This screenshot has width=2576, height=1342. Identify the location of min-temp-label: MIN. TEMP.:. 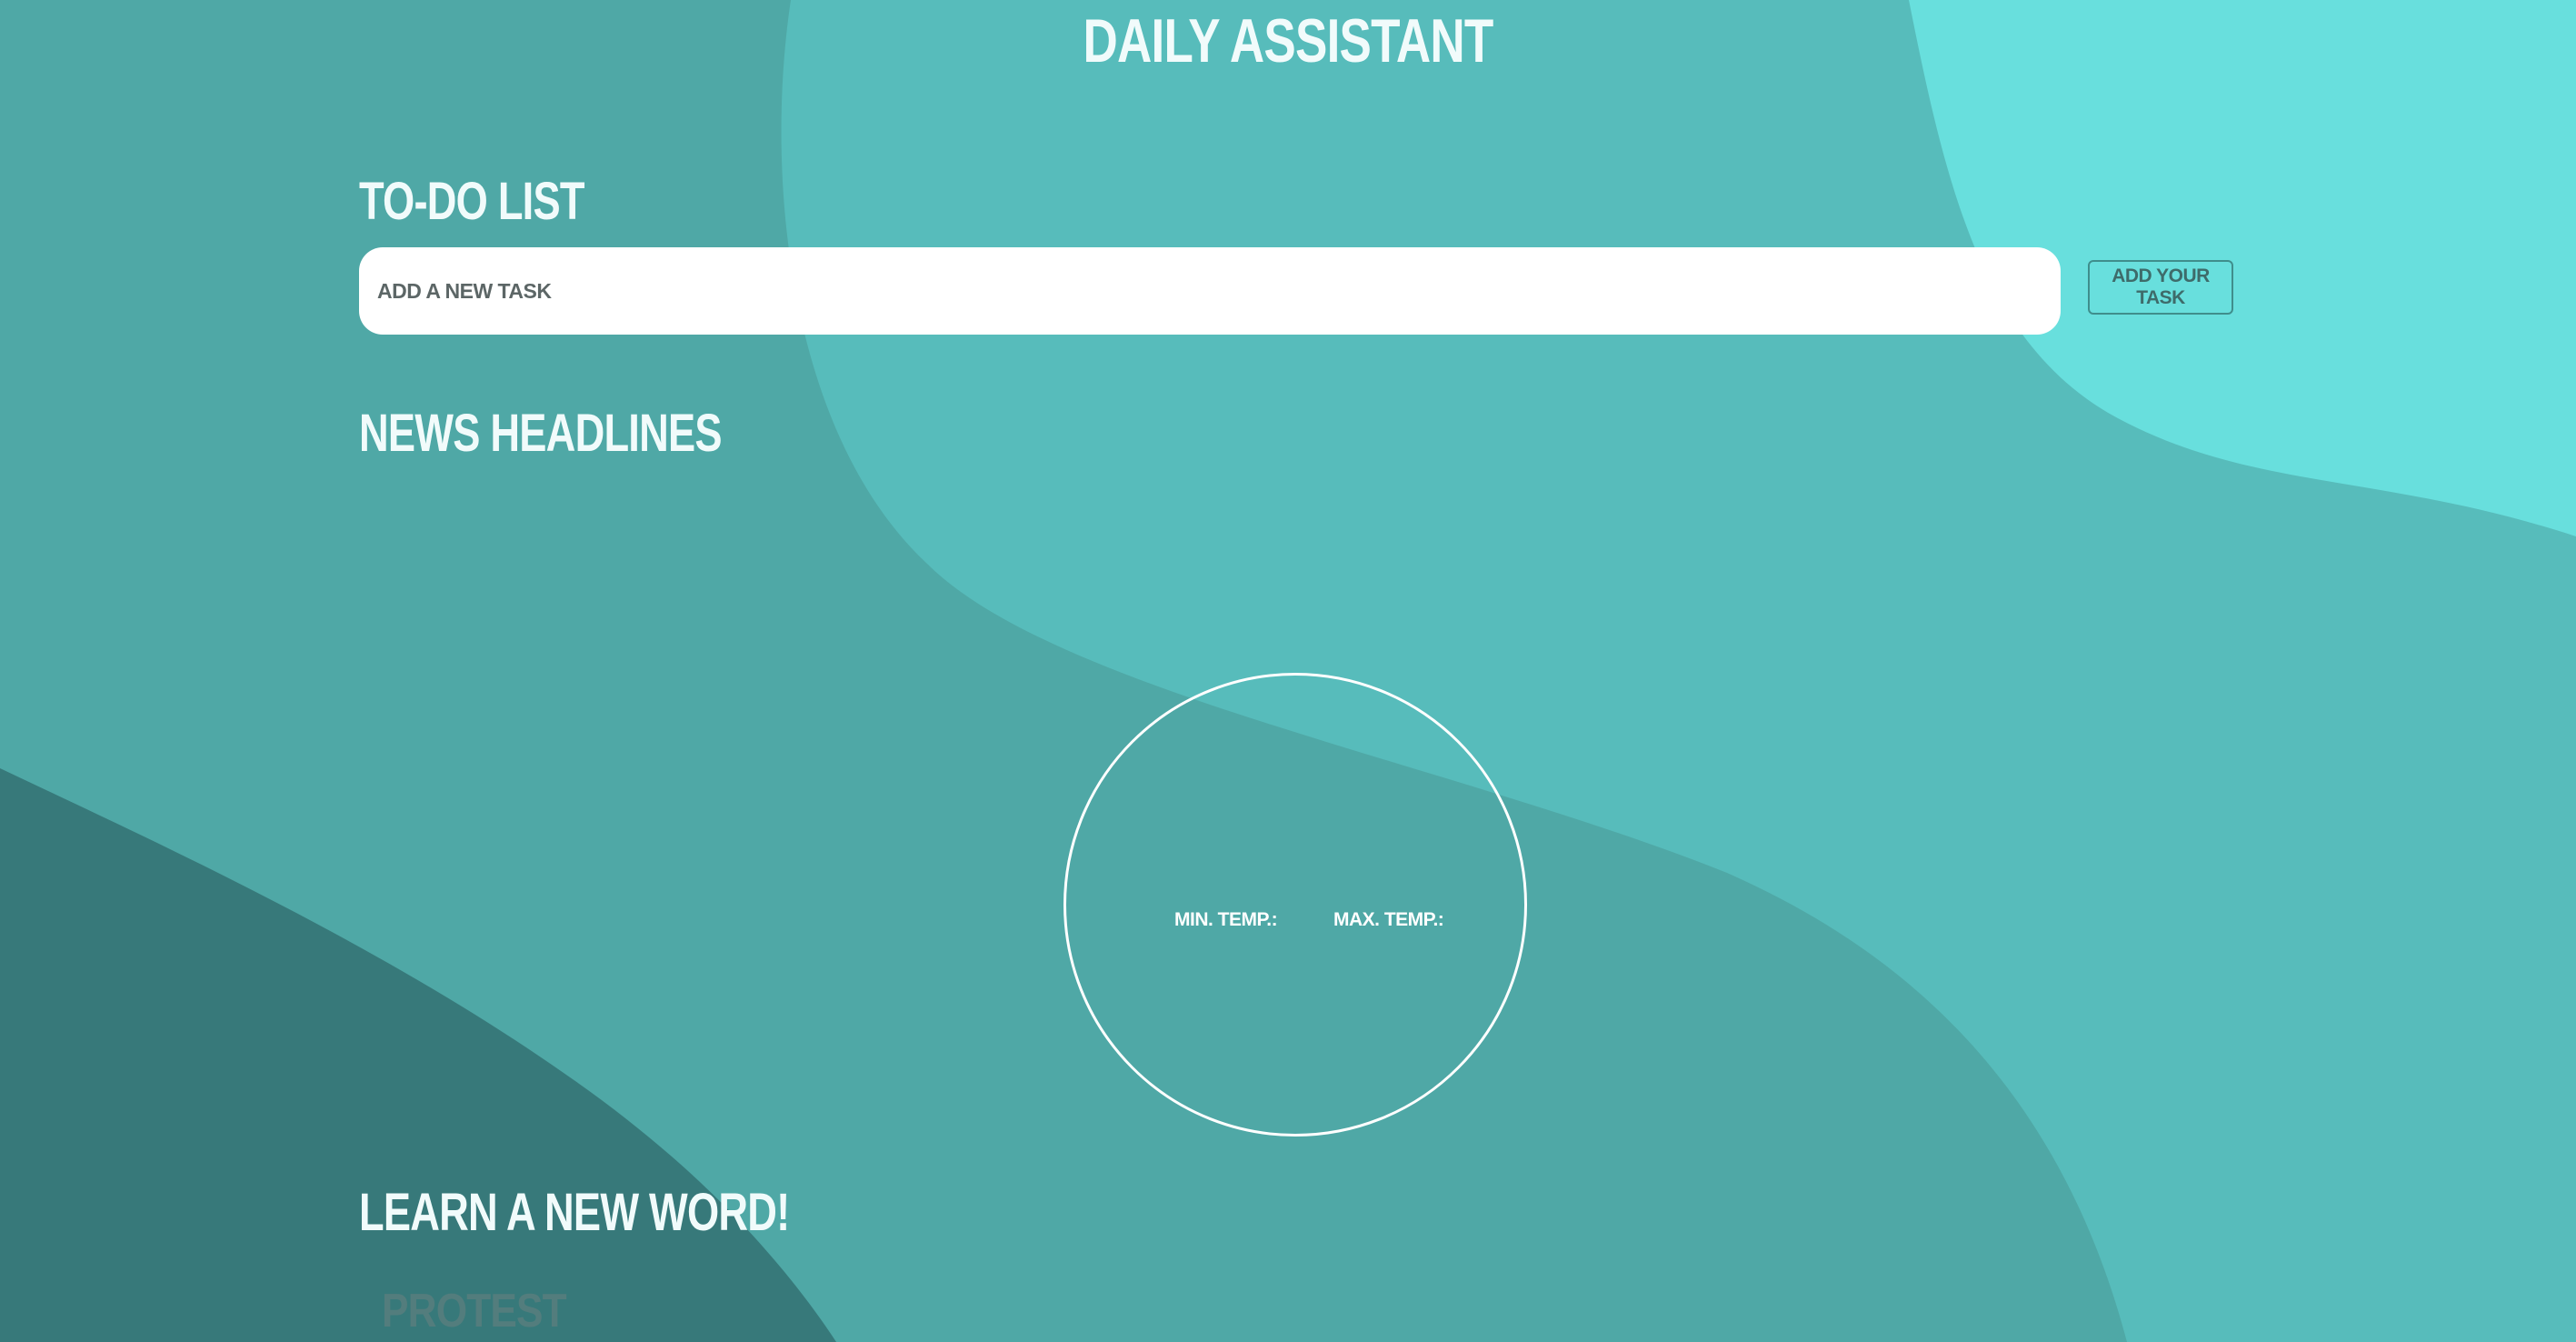
(1226, 919).